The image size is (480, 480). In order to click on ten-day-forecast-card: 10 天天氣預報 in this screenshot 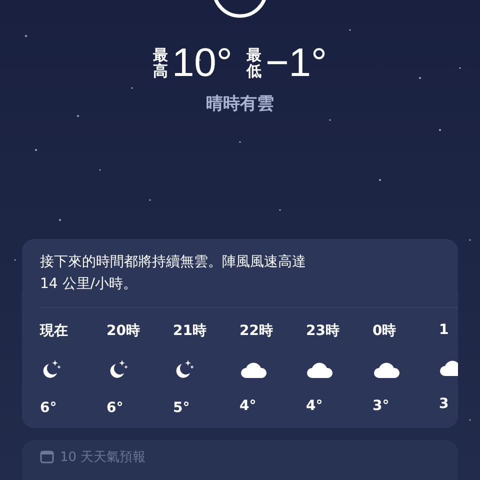, I will do `click(240, 460)`.